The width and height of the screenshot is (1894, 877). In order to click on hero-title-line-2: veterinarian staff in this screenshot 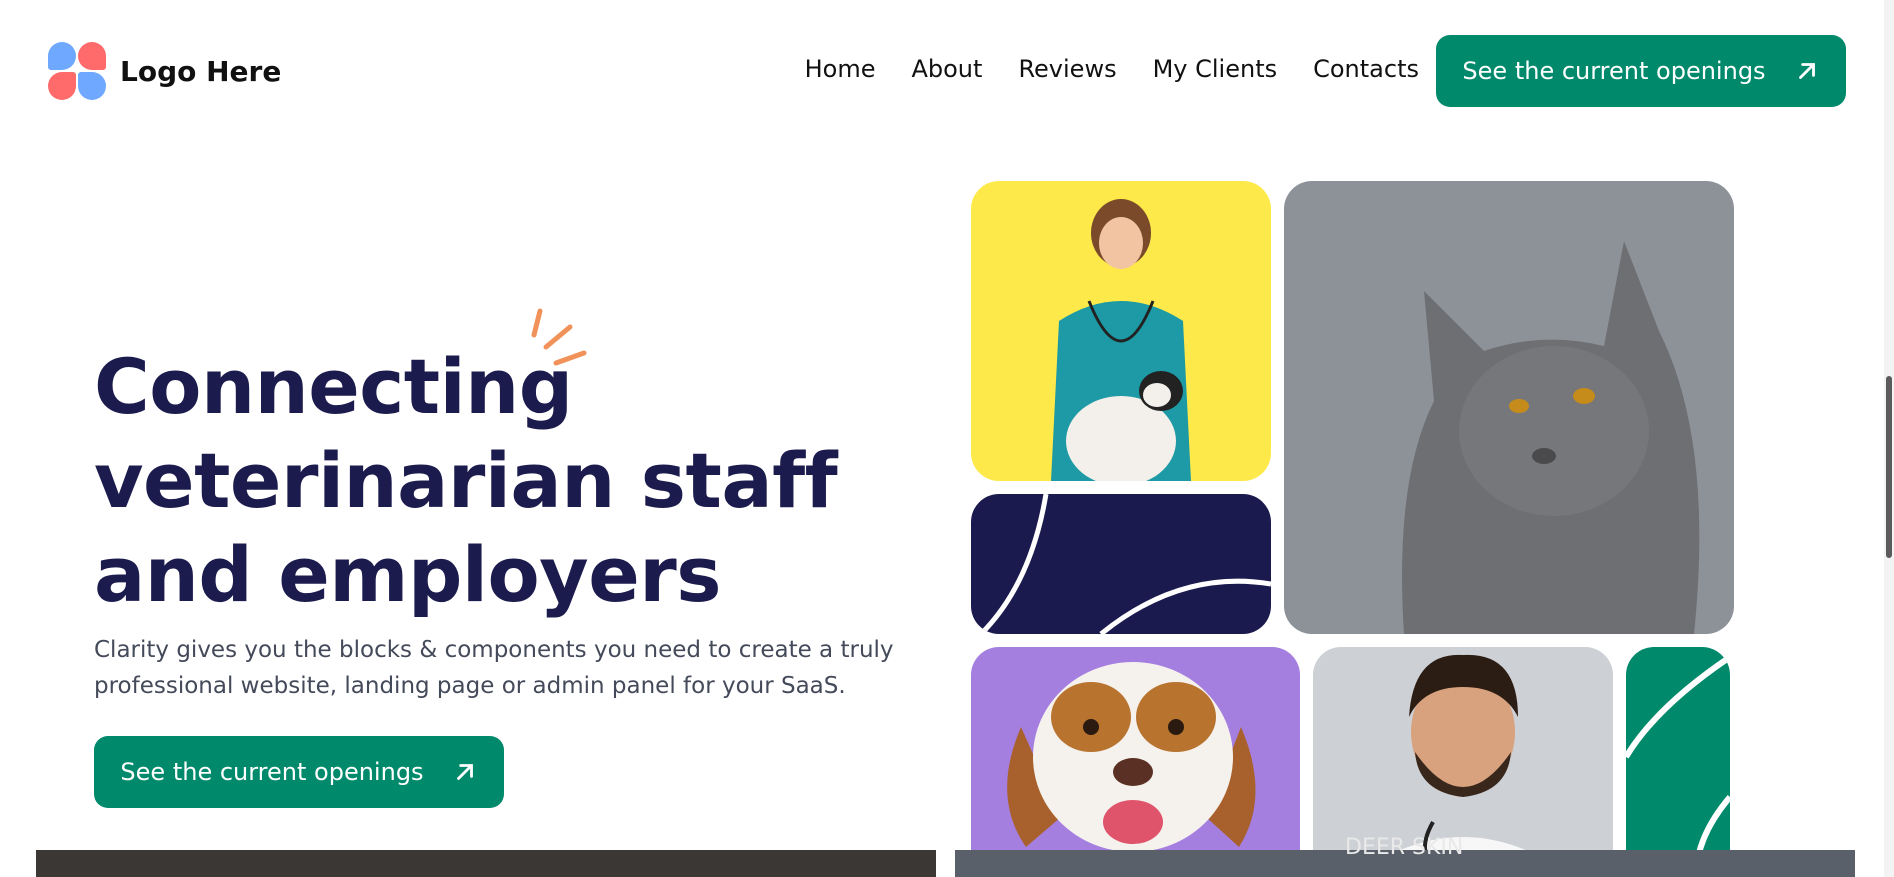, I will do `click(466, 480)`.